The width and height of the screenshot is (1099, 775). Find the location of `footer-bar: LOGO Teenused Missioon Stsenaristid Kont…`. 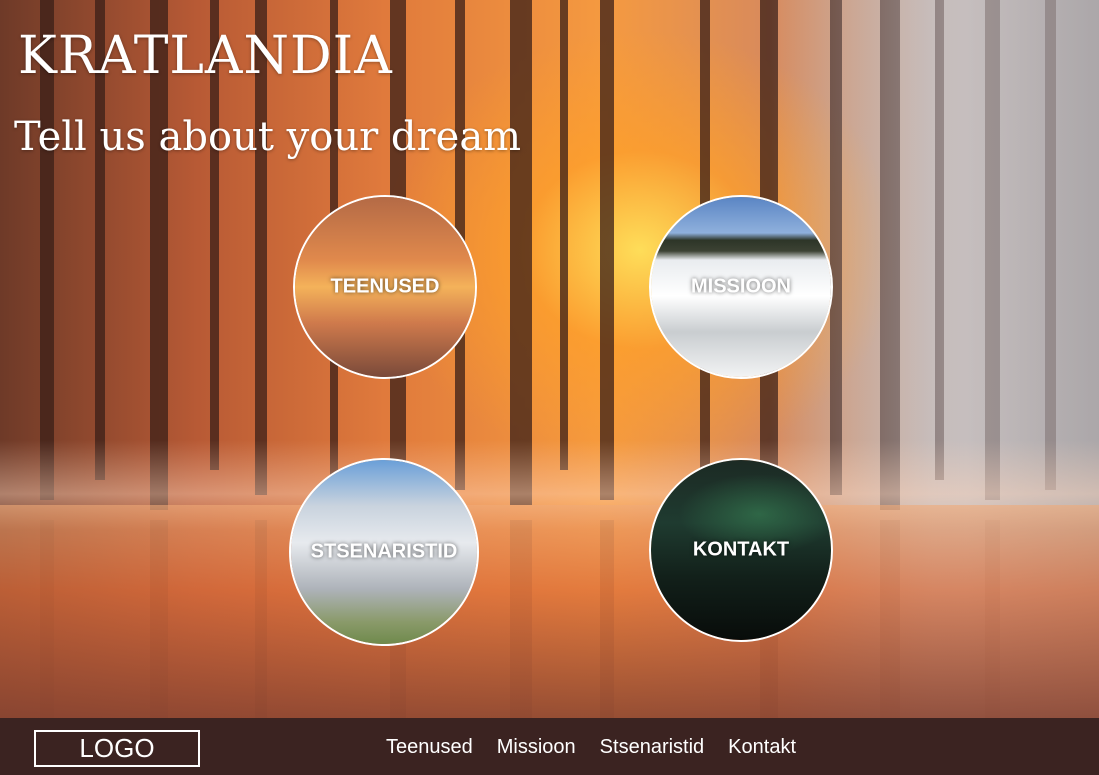

footer-bar: LOGO Teenused Missioon Stsenaristid Kont… is located at coordinates (549, 746).